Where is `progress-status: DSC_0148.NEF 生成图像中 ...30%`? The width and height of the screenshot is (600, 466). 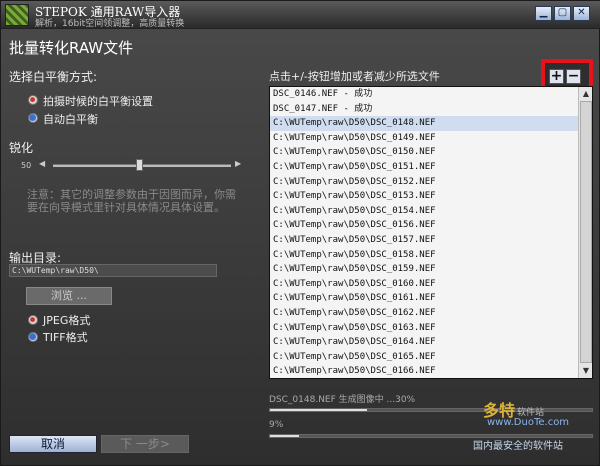
progress-status: DSC_0148.NEF 生成图像中 ...30% is located at coordinates (342, 400).